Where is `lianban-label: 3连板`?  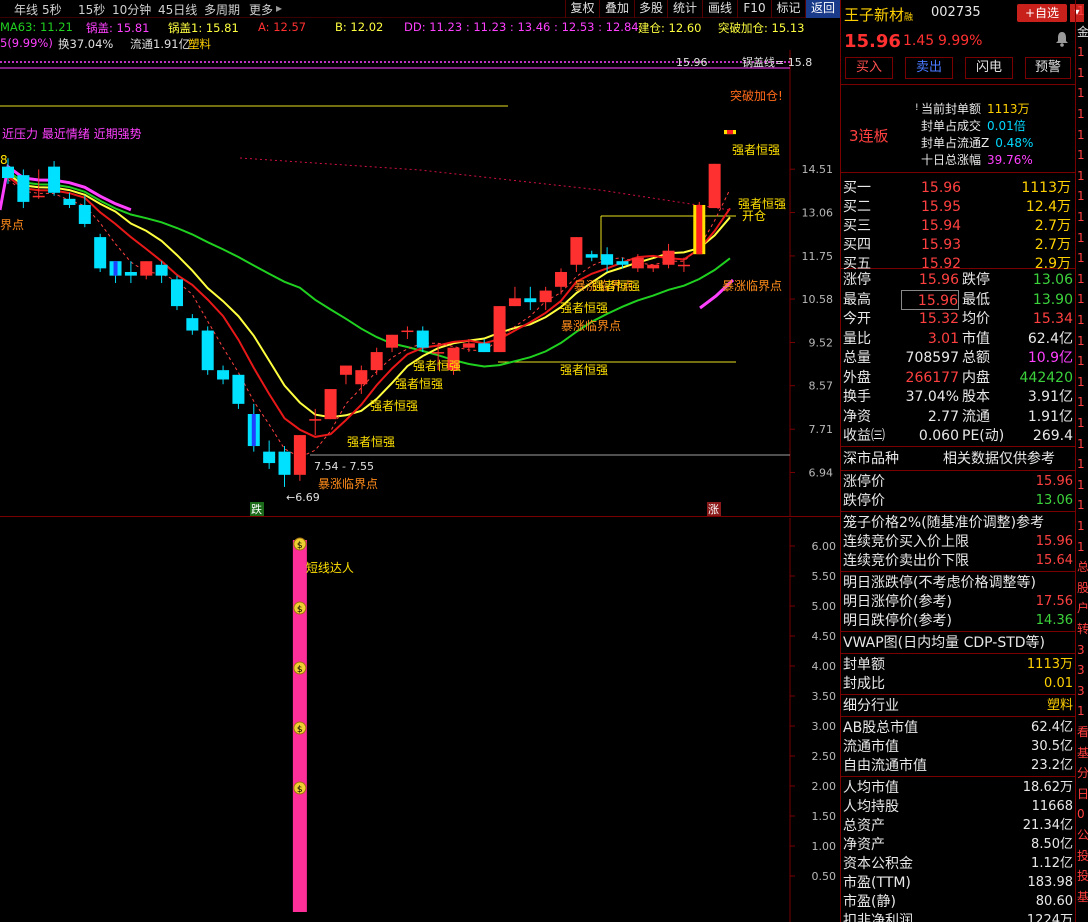 lianban-label: 3连板 is located at coordinates (869, 136).